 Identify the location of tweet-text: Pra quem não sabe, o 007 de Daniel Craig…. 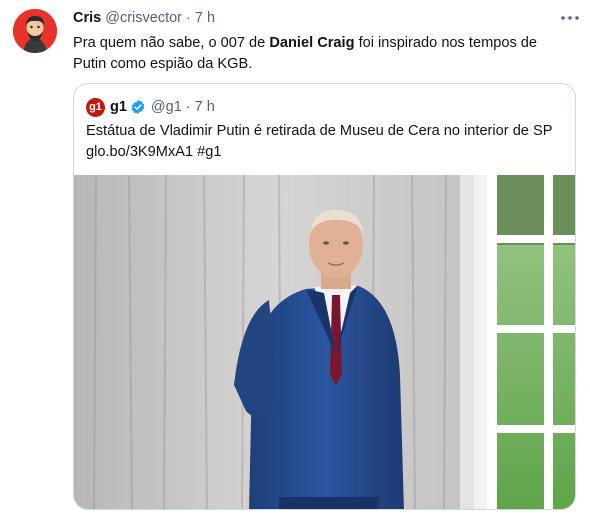
(323, 54).